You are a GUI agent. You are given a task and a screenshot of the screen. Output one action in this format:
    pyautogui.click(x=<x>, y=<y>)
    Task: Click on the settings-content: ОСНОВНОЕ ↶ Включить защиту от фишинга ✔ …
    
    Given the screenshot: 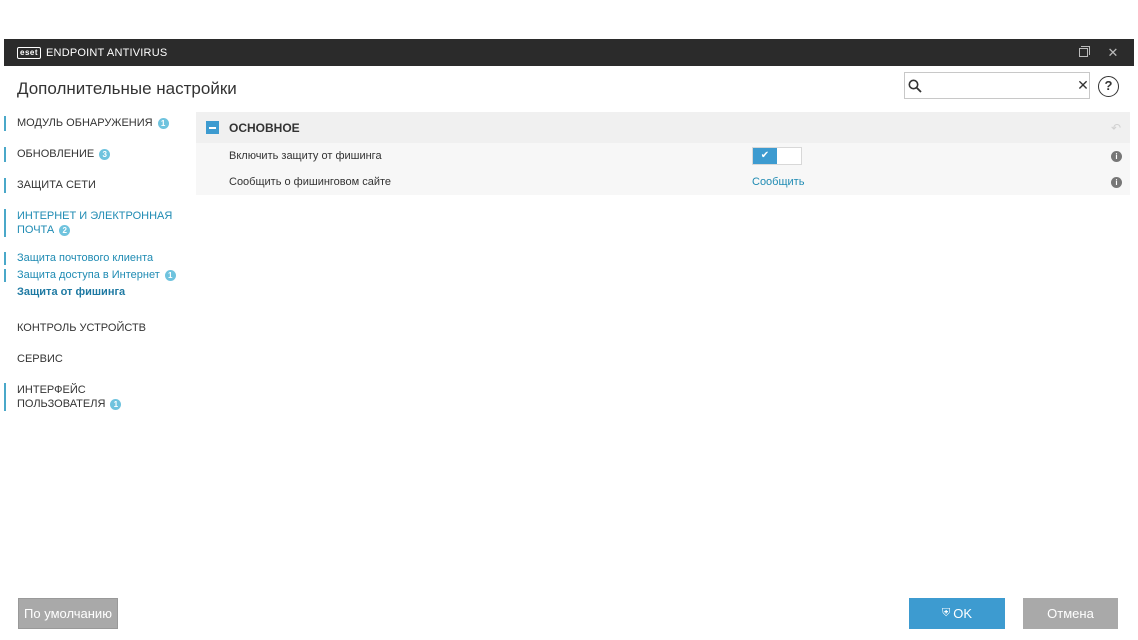 What is the action you would take?
    pyautogui.click(x=663, y=153)
    